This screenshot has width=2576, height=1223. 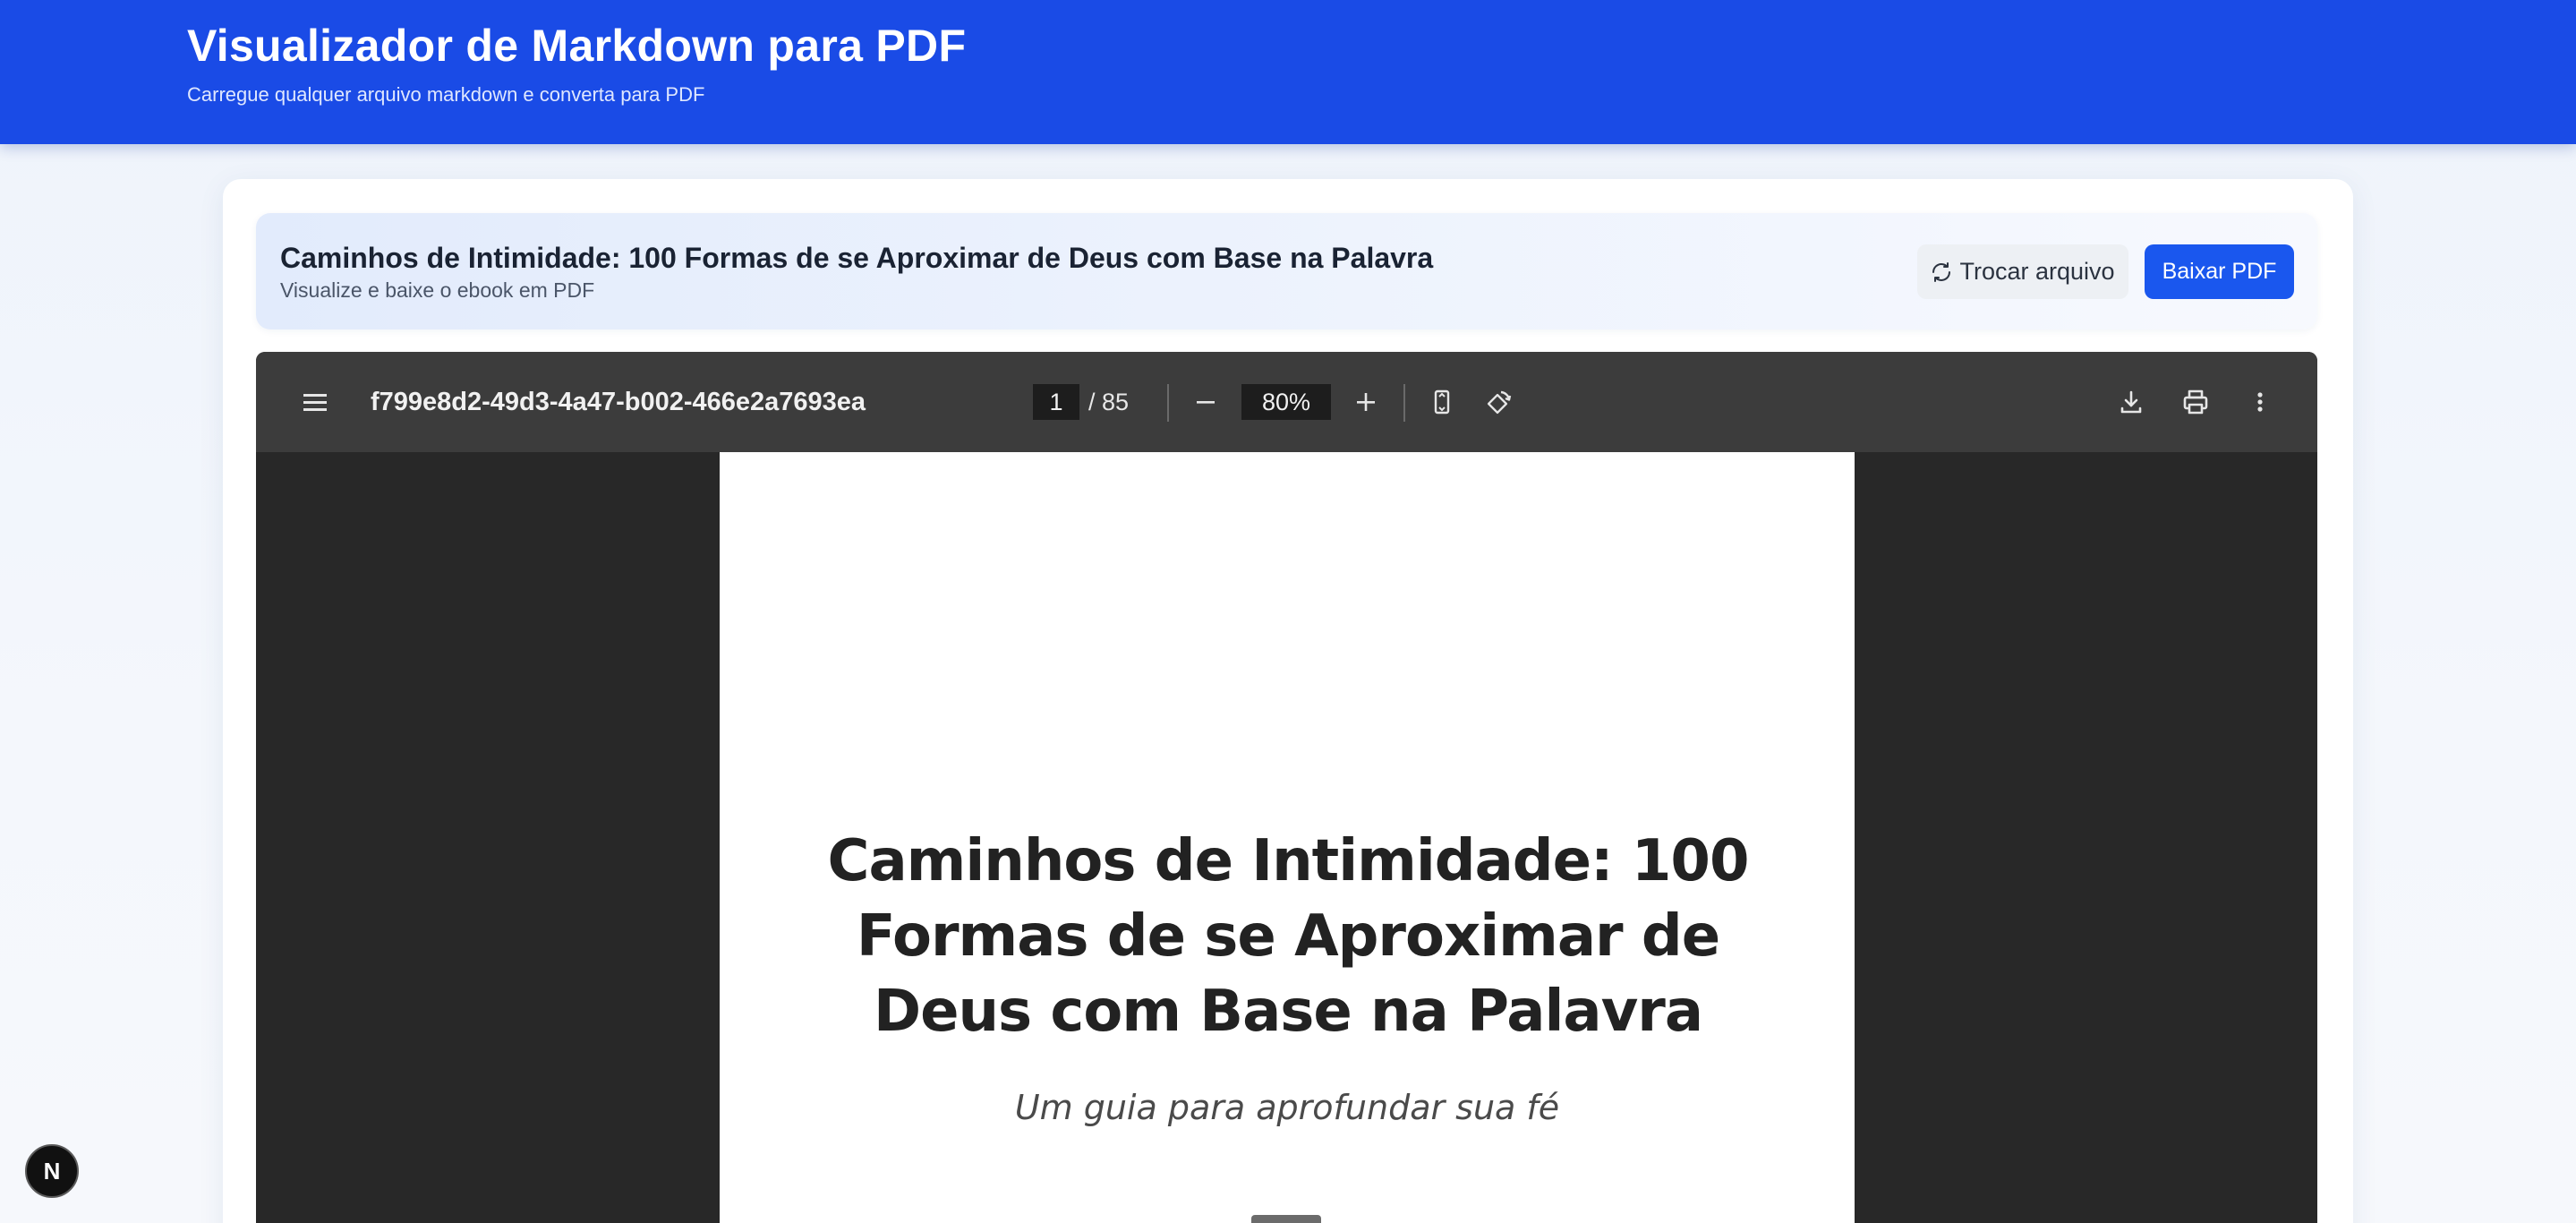 I want to click on more-vertical-icon, so click(x=2260, y=402).